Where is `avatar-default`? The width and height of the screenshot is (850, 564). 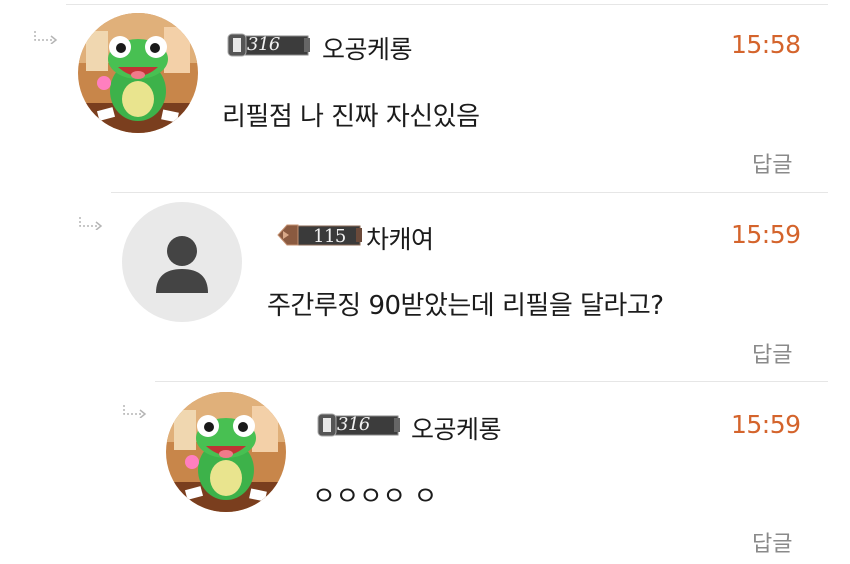
avatar-default is located at coordinates (182, 262).